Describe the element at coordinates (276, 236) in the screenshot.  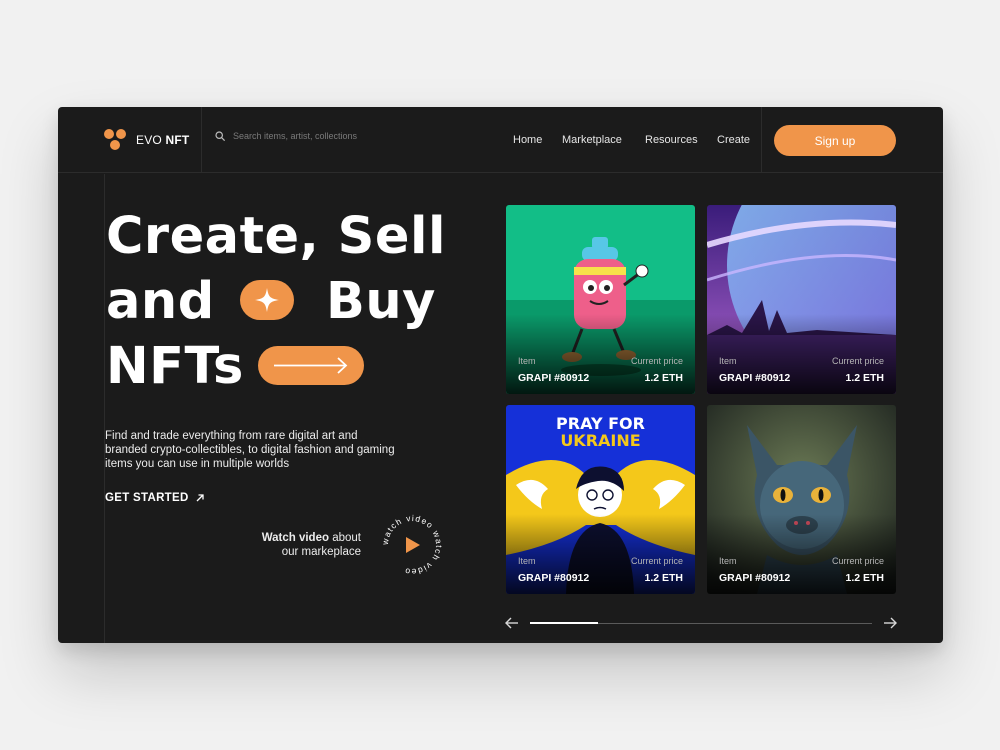
I see `hero-title-line-1: Create, Sell` at that location.